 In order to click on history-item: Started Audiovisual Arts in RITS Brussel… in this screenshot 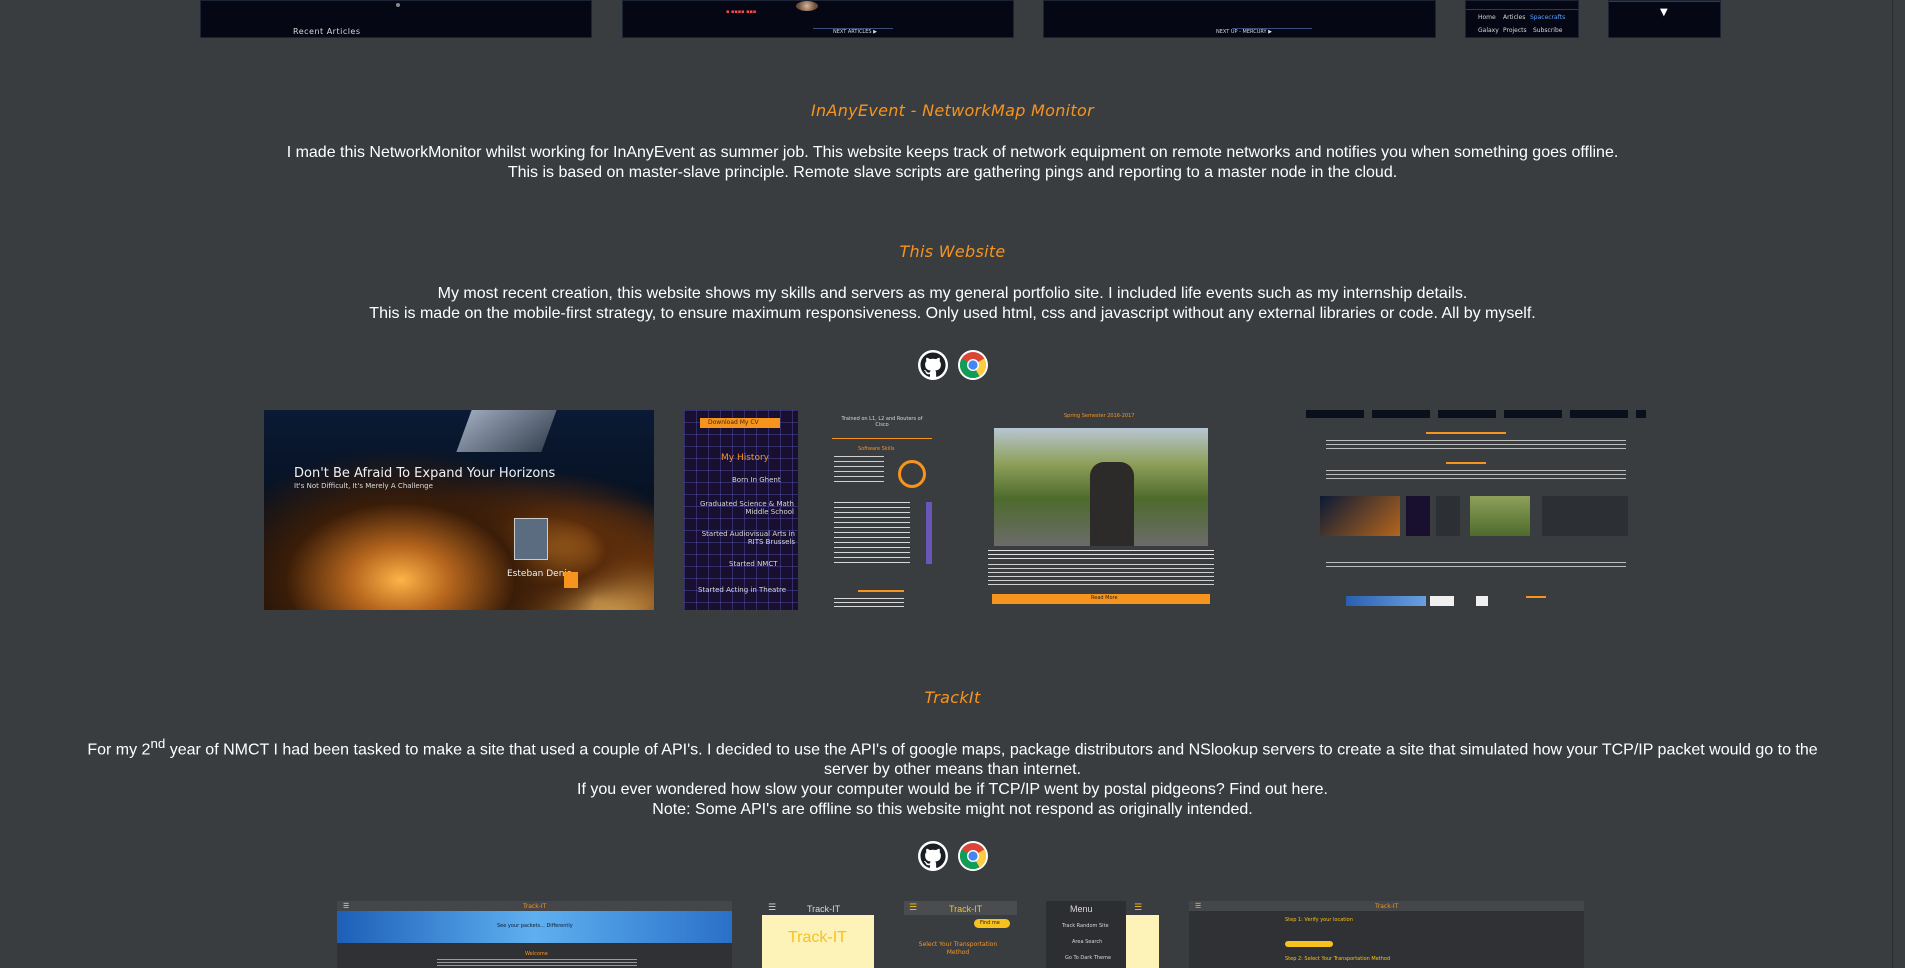, I will do `click(748, 538)`.